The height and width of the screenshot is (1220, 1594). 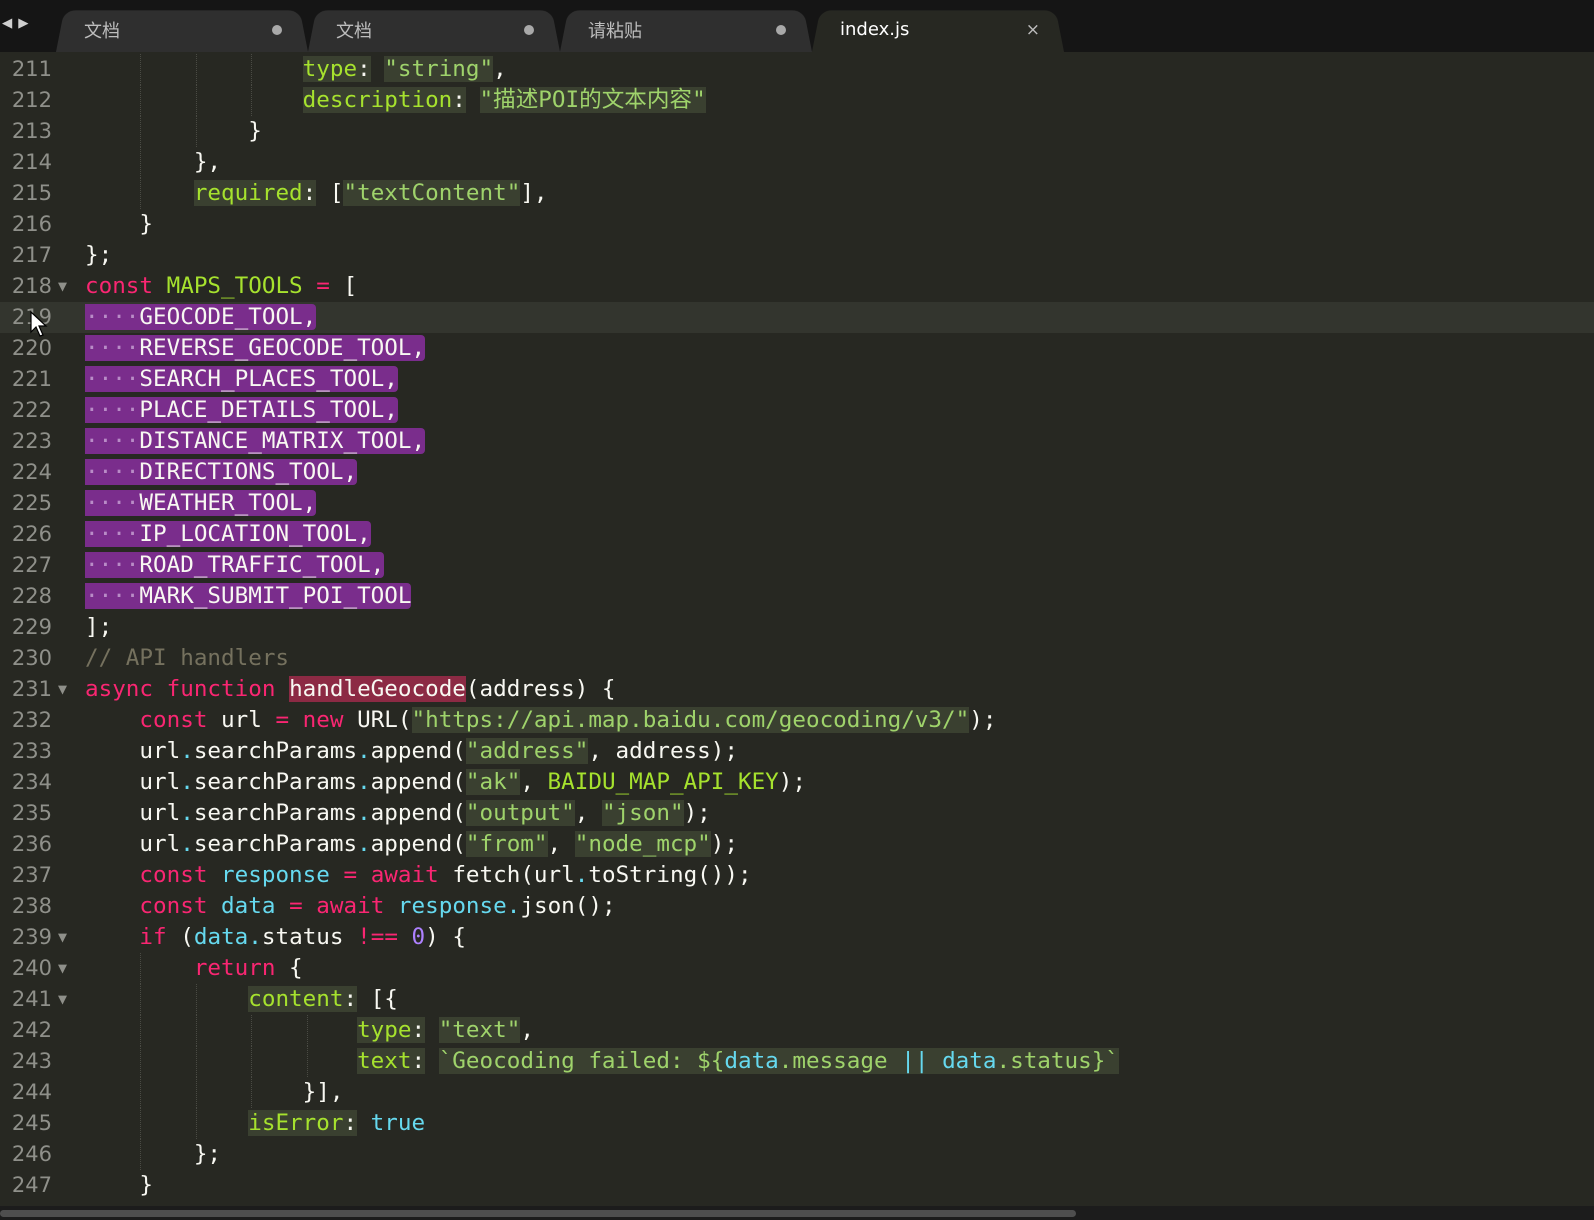 What do you see at coordinates (686, 29) in the screenshot?
I see `tab-paste: 请粘贴` at bounding box center [686, 29].